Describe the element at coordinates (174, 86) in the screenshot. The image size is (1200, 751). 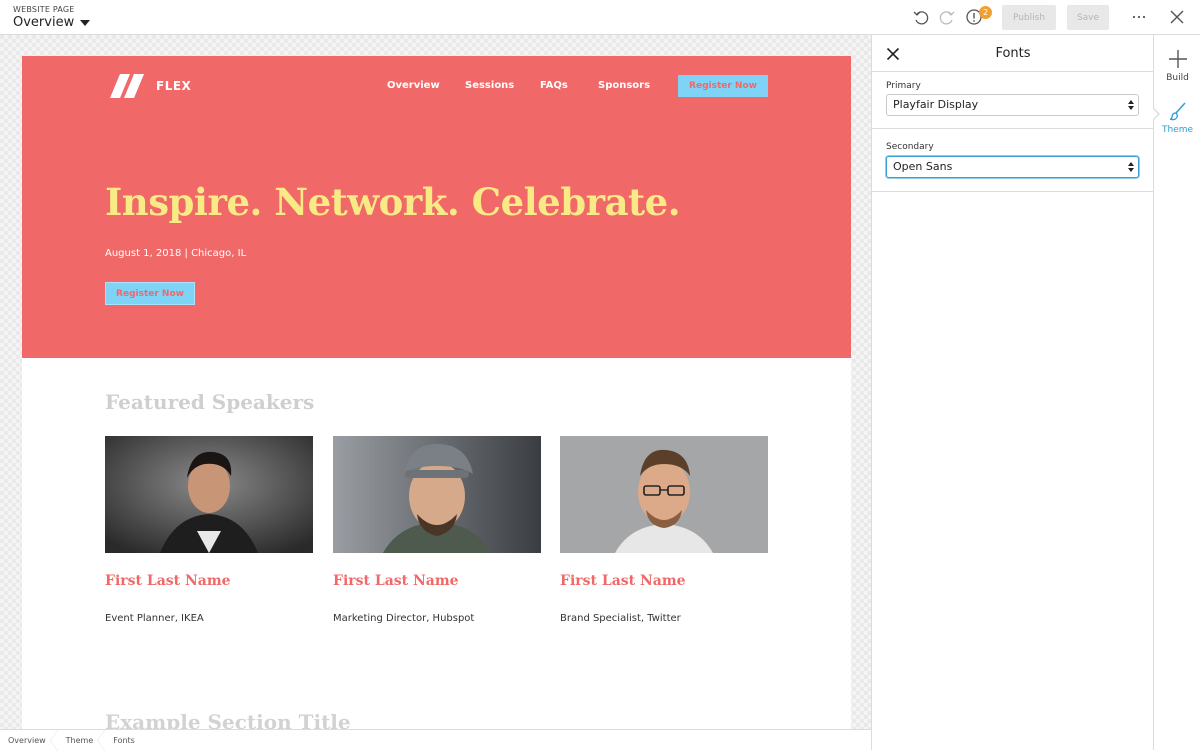
I see `site-brand: FLEX` at that location.